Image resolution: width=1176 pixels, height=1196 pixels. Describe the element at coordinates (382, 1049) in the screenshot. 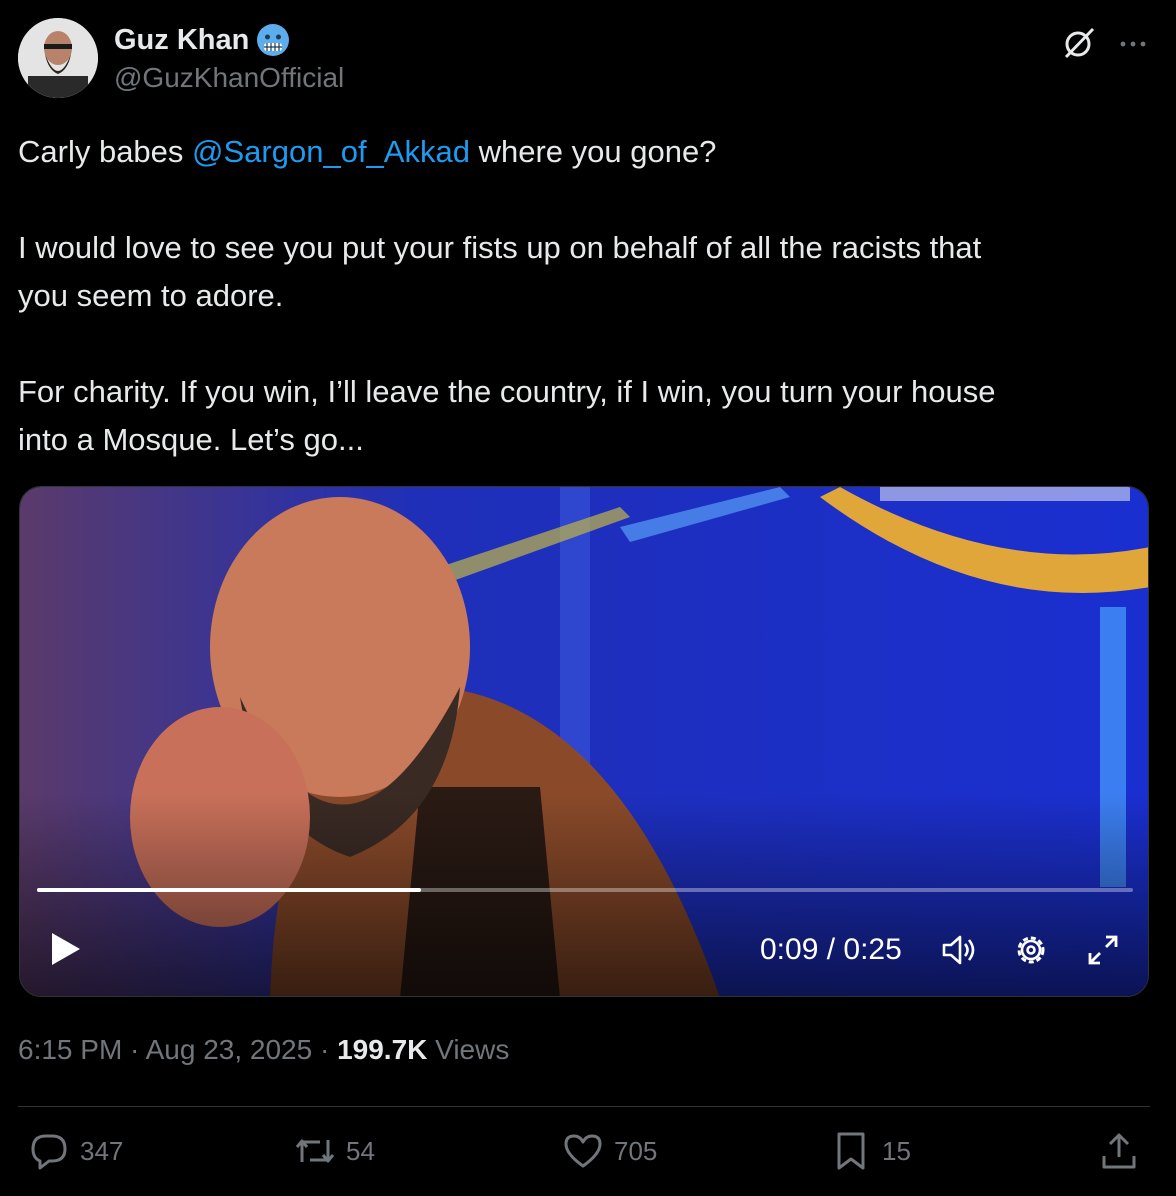

I see `views-count: 199.7K` at that location.